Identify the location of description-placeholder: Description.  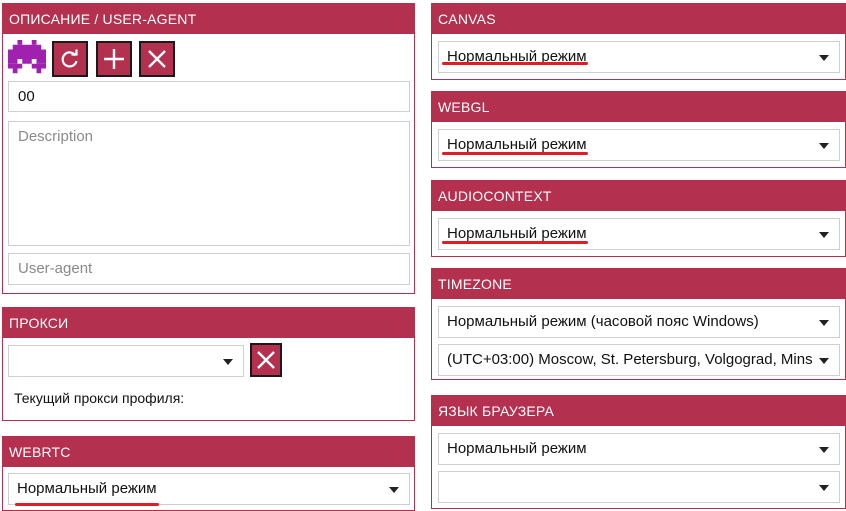
(56, 136).